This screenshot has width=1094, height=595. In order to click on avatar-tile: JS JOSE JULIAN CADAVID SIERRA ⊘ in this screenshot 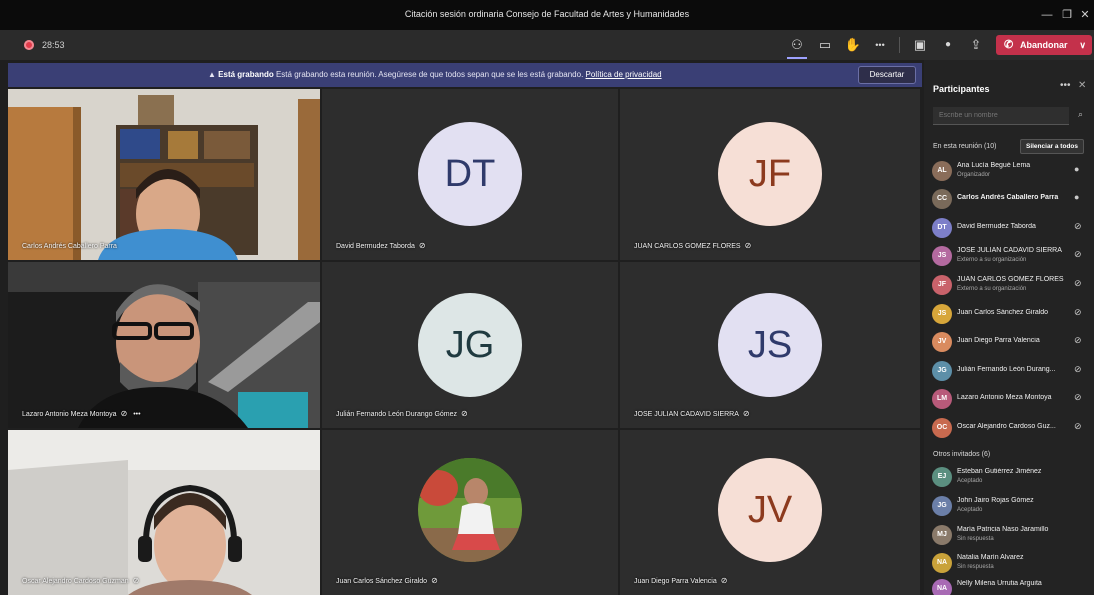, I will do `click(770, 345)`.